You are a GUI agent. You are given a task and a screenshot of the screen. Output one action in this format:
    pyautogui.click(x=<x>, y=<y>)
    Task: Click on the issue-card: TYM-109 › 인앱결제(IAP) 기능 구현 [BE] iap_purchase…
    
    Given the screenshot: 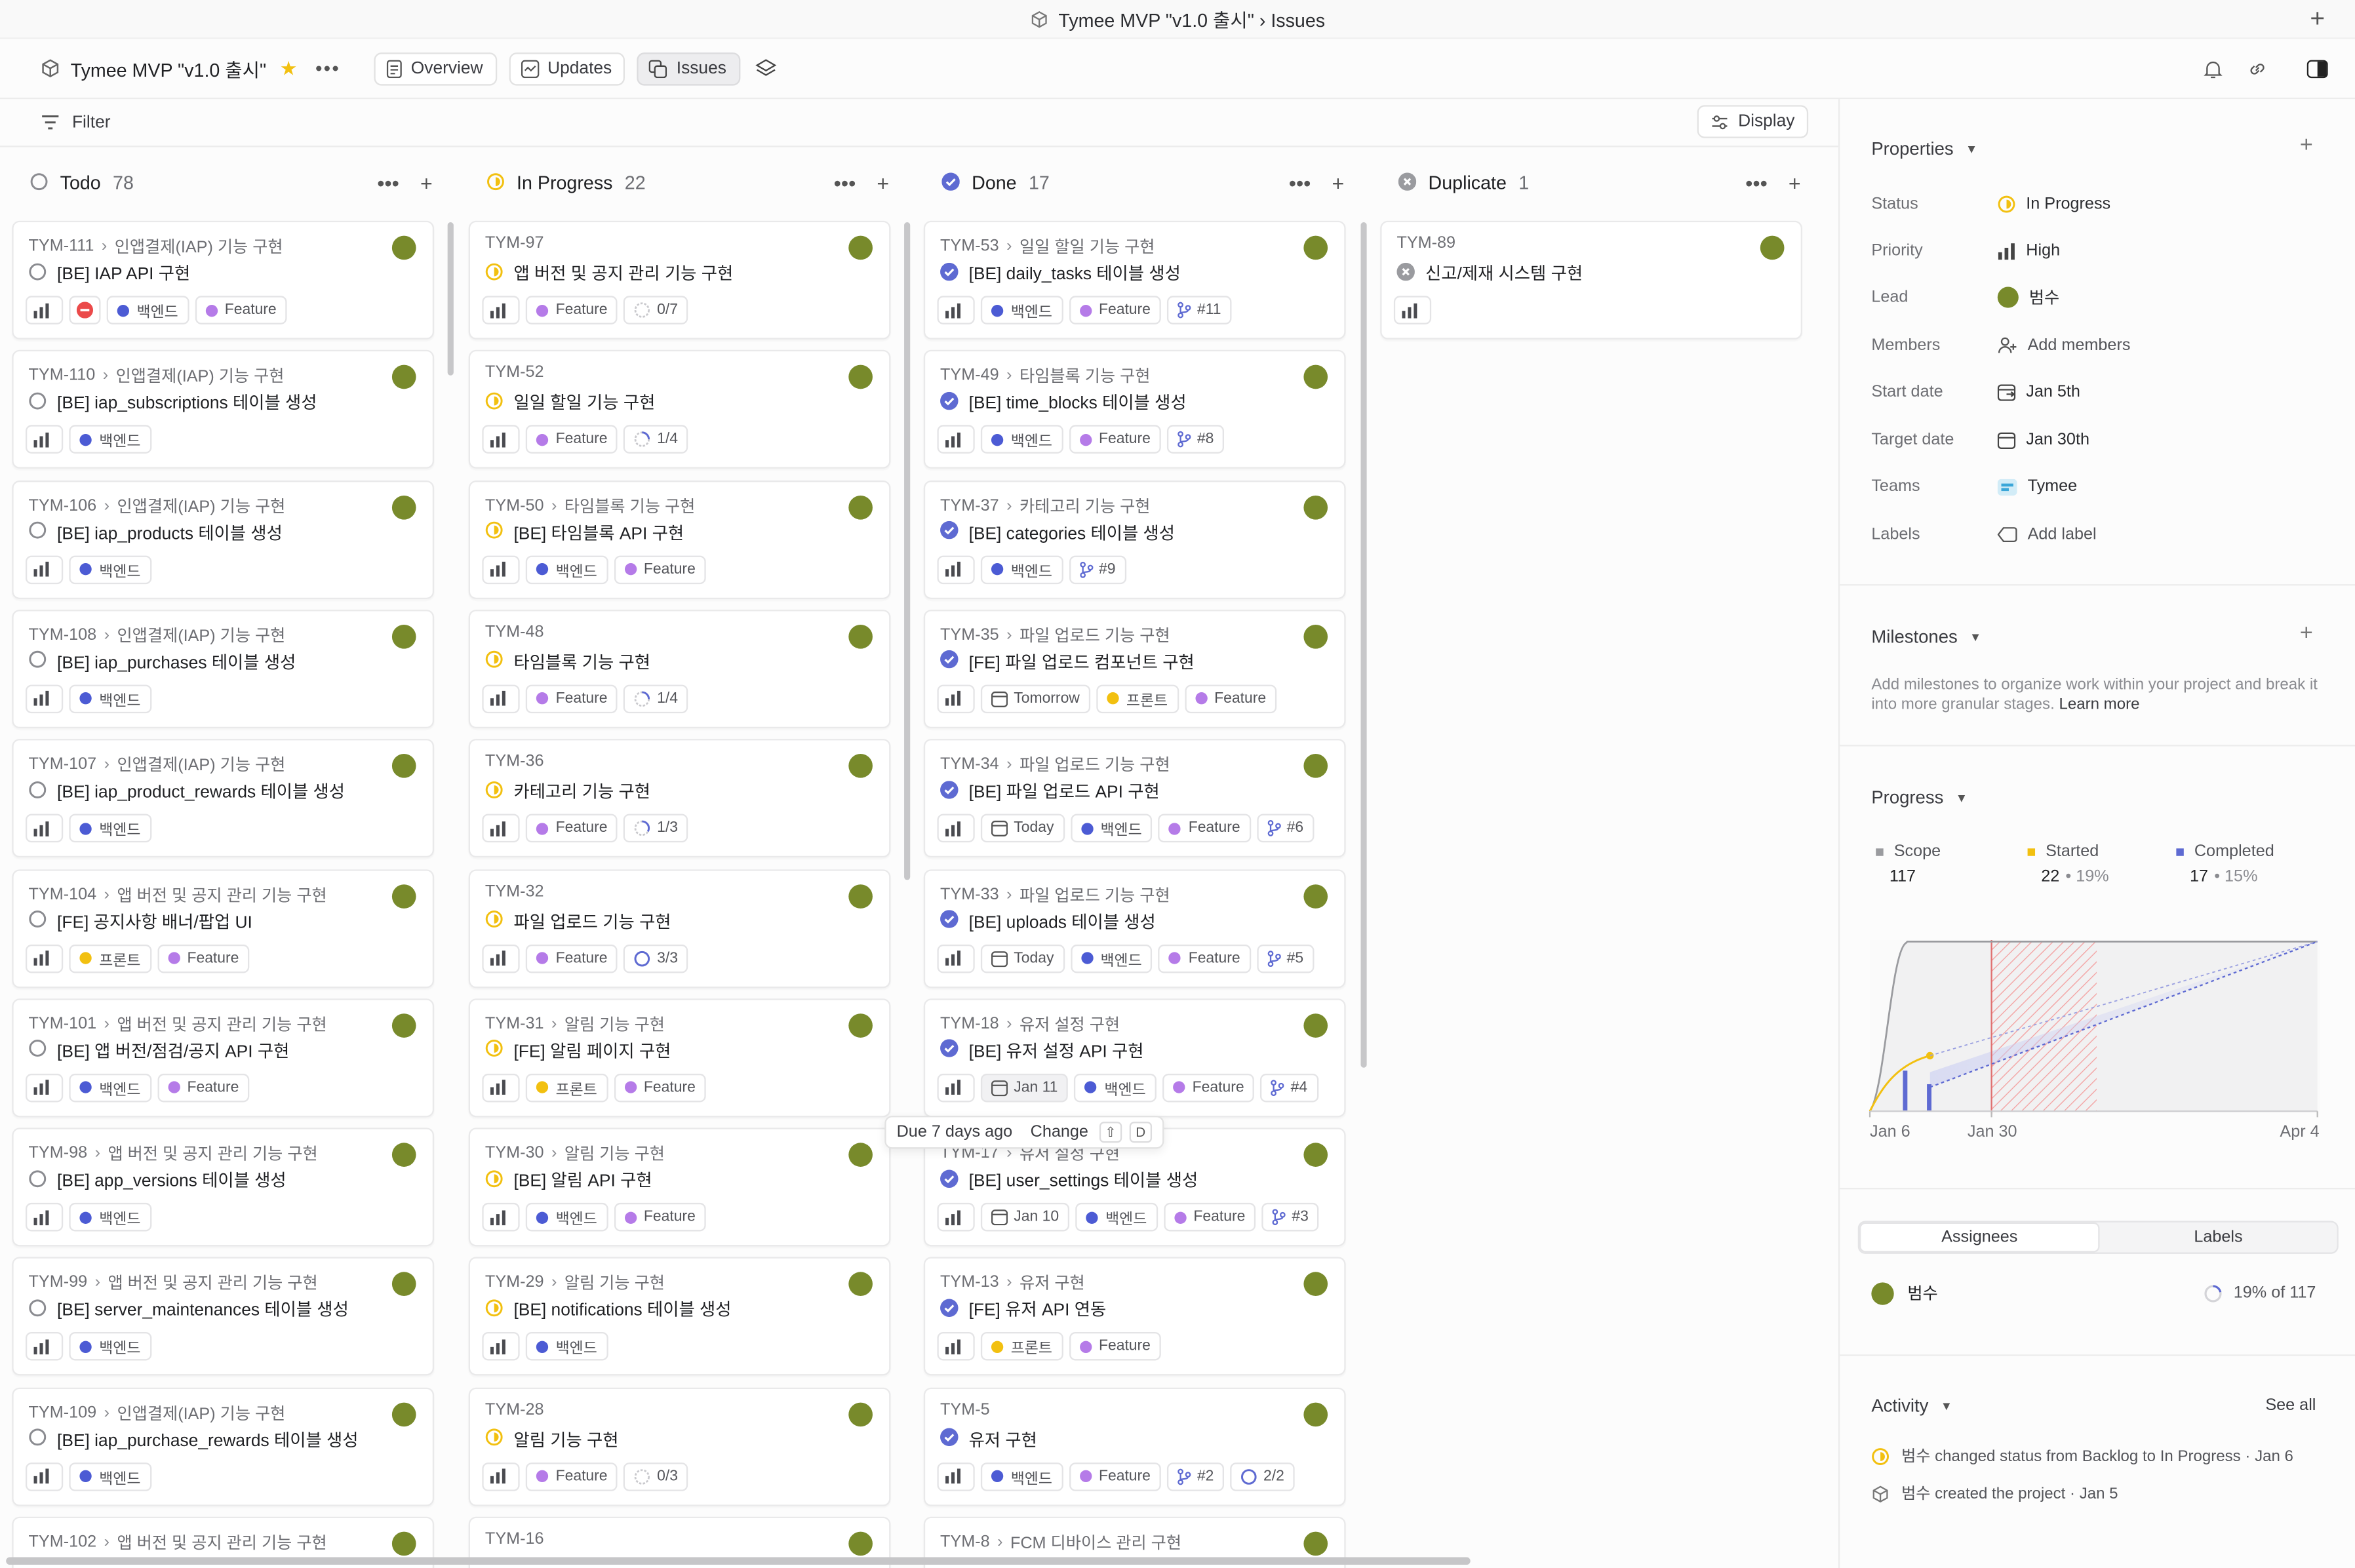 What is the action you would take?
    pyautogui.click(x=224, y=1446)
    